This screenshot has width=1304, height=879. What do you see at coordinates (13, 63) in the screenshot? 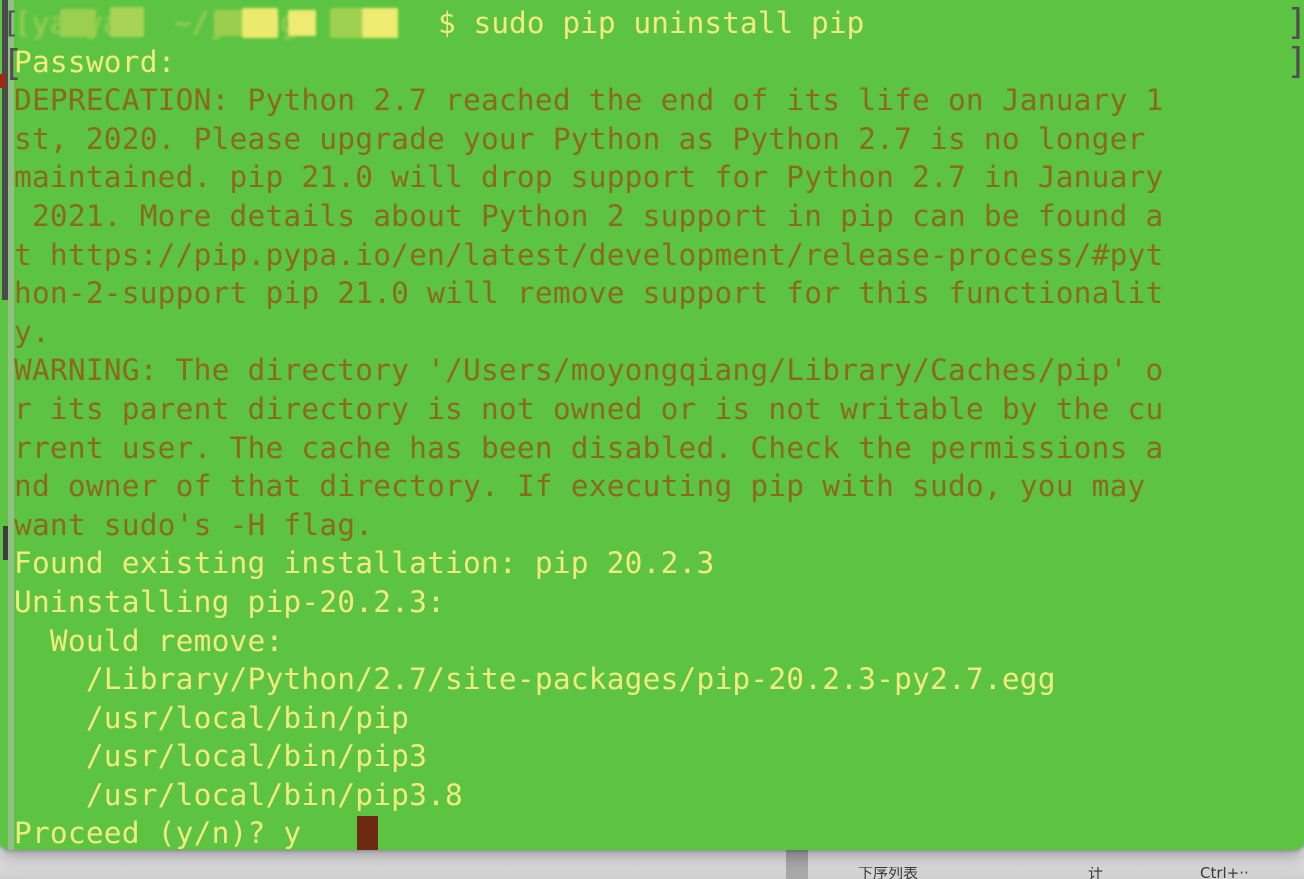
I see `password-line-edge-bracket: [` at bounding box center [13, 63].